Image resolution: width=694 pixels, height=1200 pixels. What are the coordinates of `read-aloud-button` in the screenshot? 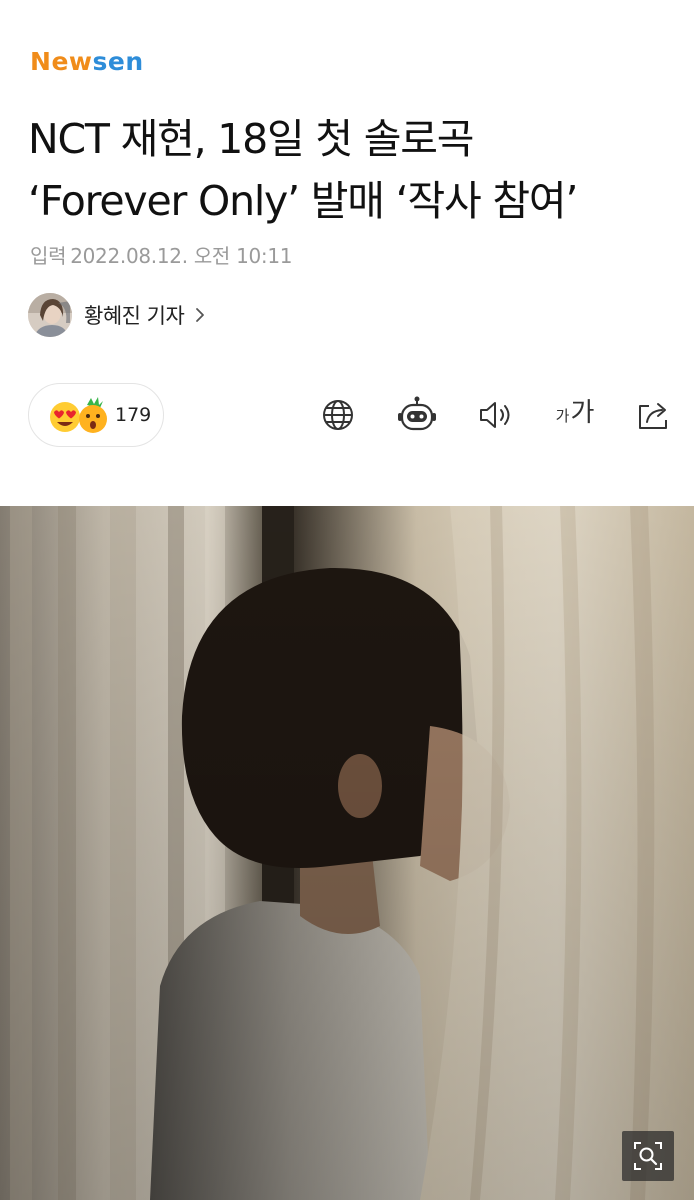 It's located at (496, 415).